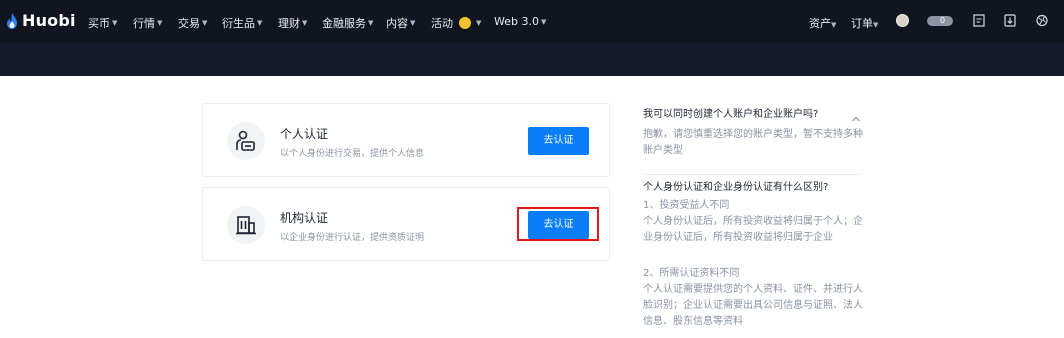  Describe the element at coordinates (344, 23) in the screenshot. I see `nav-label: 金融服务` at that location.